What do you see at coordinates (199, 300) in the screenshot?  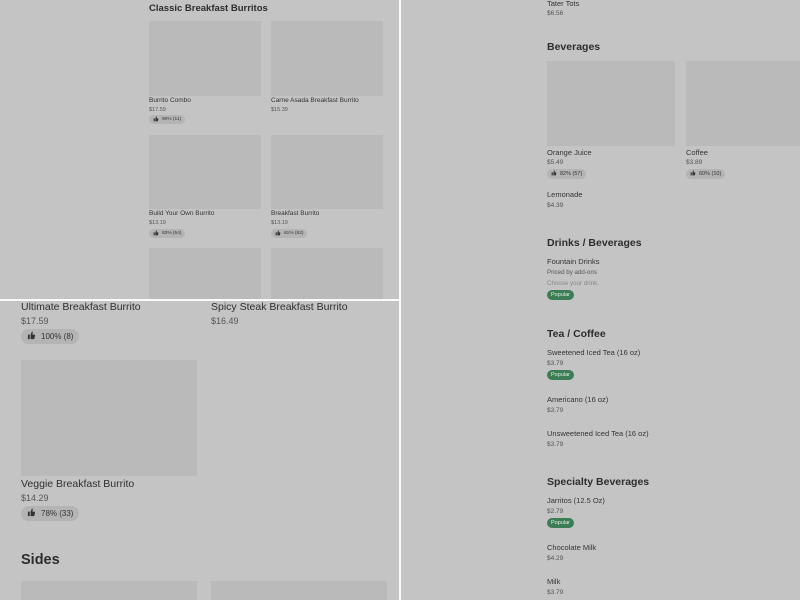 I see `horizontal-divider` at bounding box center [199, 300].